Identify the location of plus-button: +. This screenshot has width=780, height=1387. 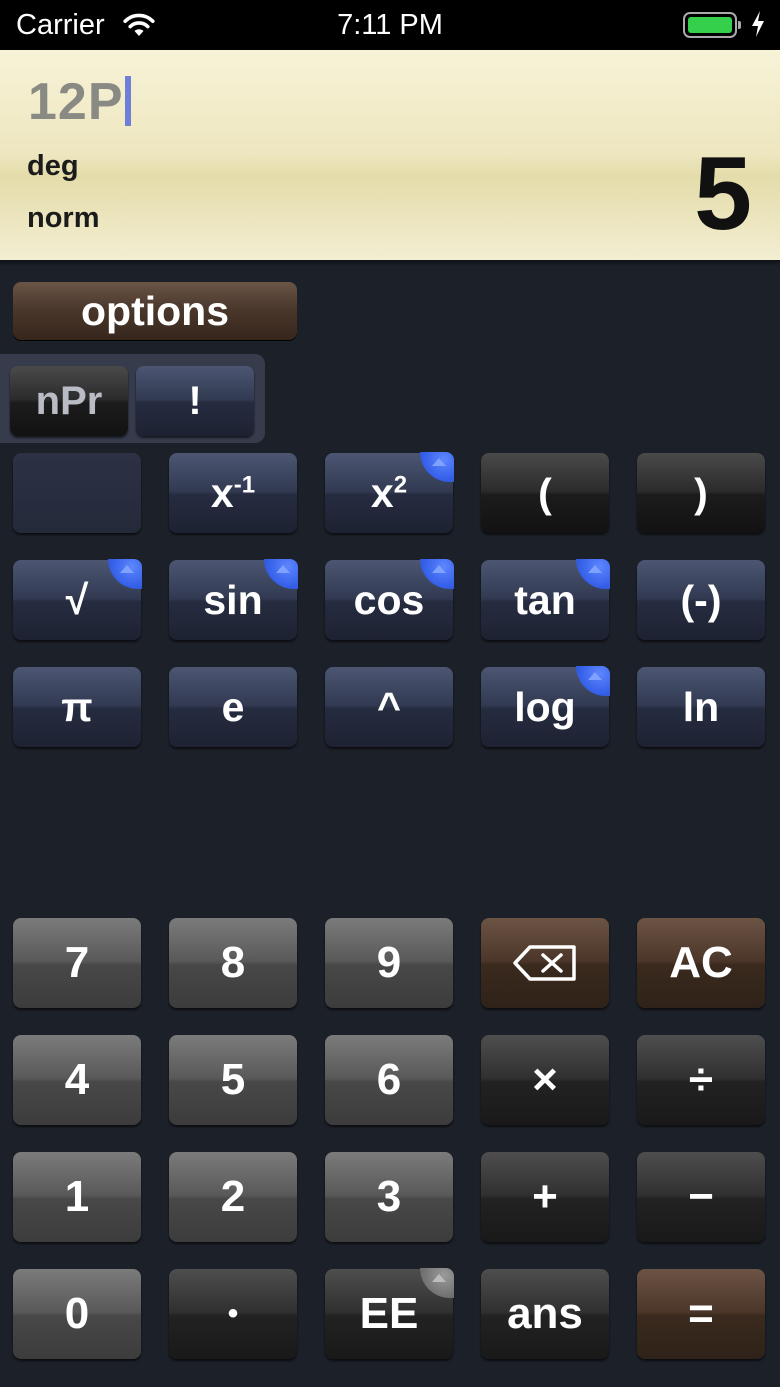
(545, 1197).